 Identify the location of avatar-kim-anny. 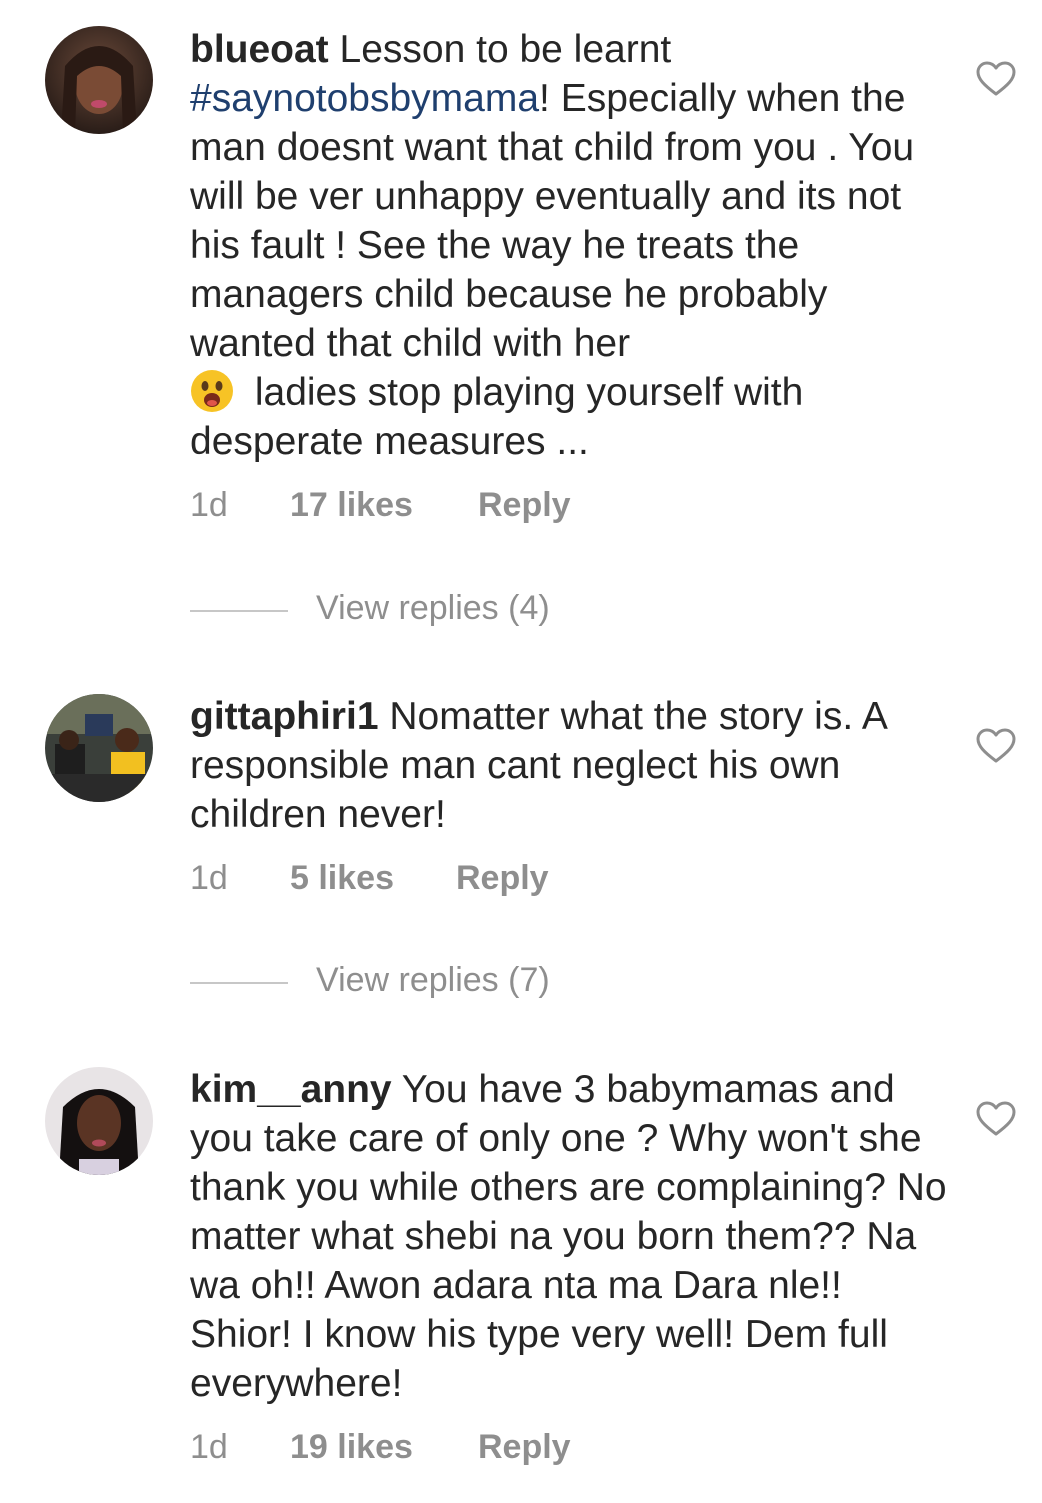
(99, 1121).